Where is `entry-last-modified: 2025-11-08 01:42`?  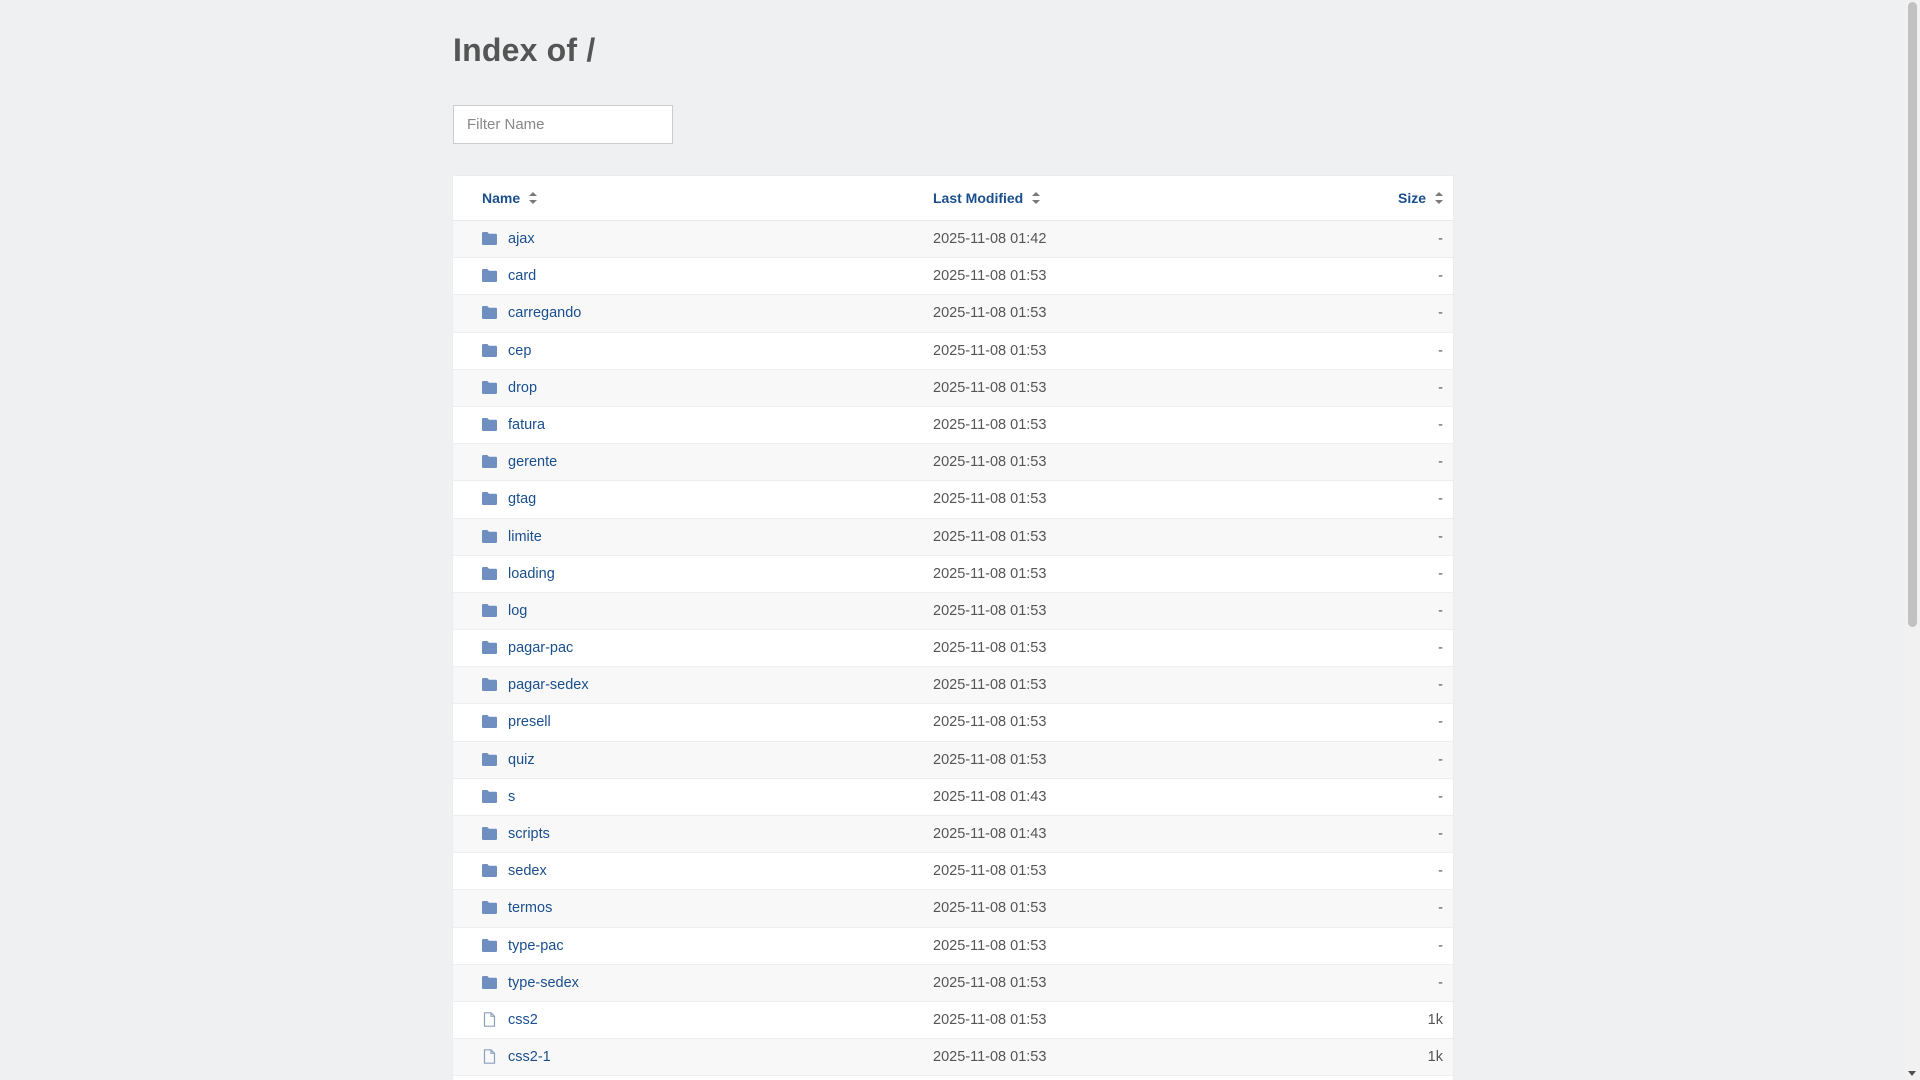 entry-last-modified: 2025-11-08 01:42 is located at coordinates (990, 239).